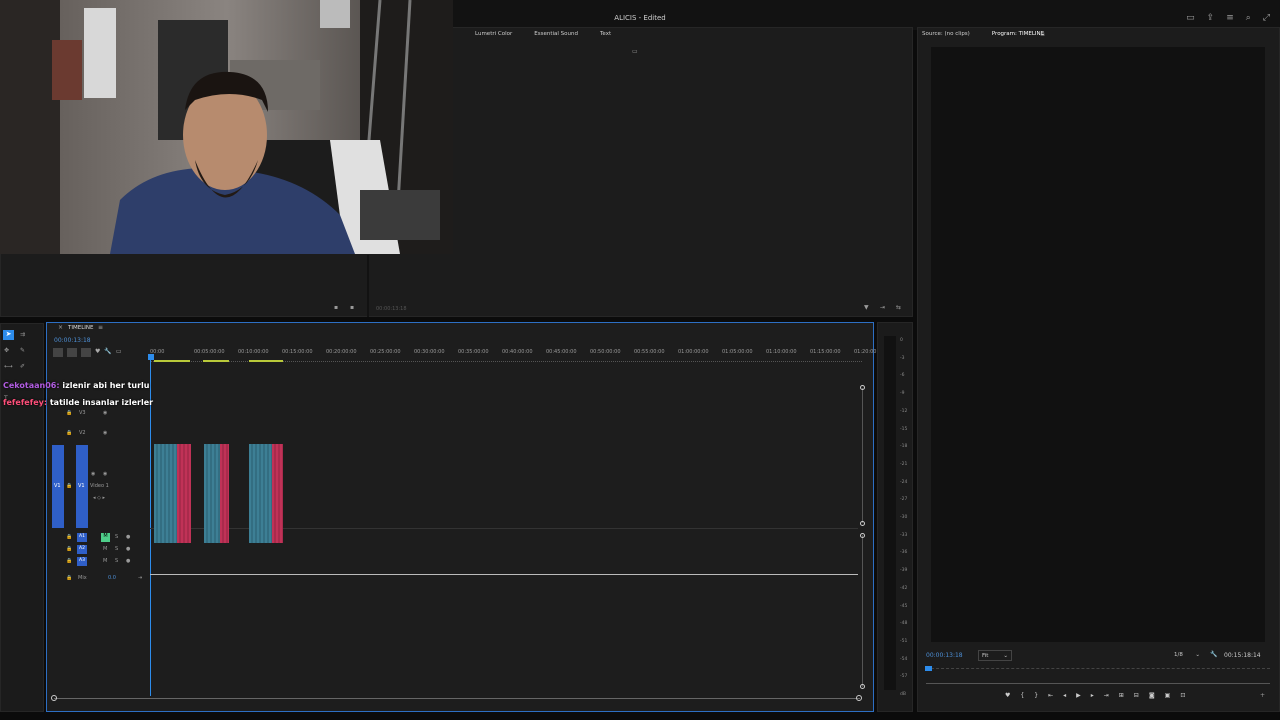 Image resolution: width=1280 pixels, height=720 pixels. I want to click on export-frame-icon: ◙, so click(1152, 695).